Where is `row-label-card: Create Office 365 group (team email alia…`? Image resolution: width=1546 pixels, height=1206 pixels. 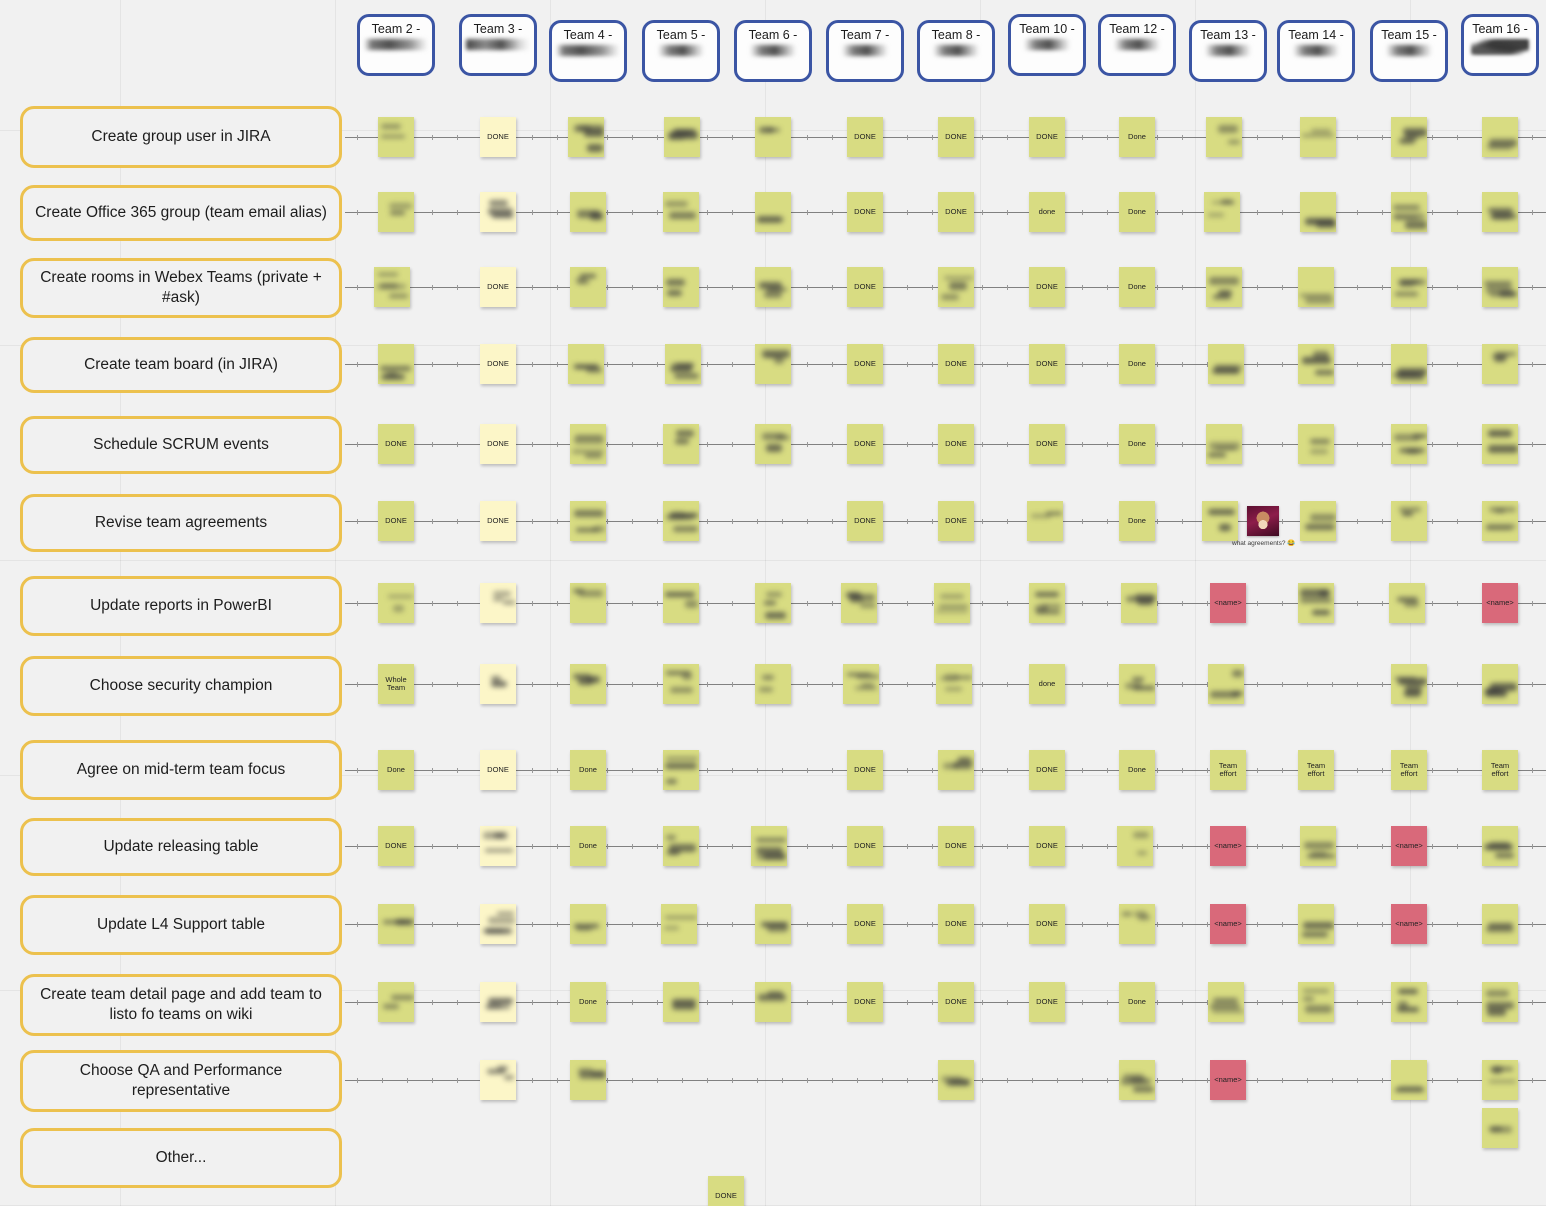
row-label-card: Create Office 365 group (team email alia… is located at coordinates (181, 213).